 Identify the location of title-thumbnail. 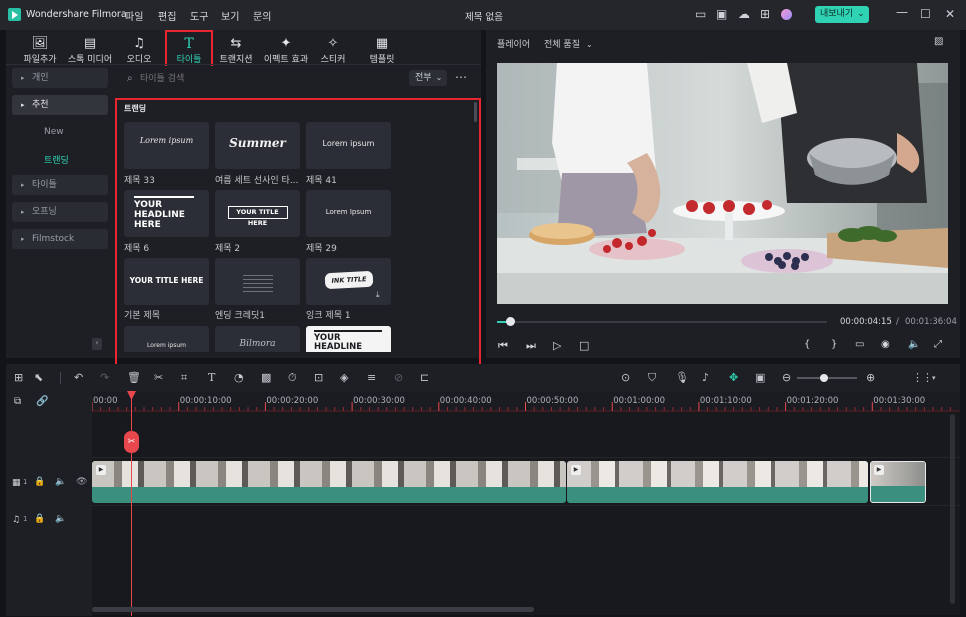
(257, 281).